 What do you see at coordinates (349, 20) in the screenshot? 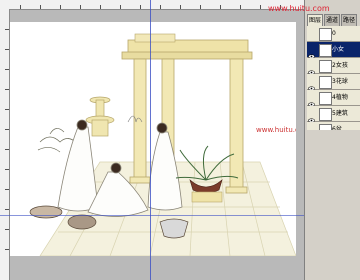
I see `tab-paths: 路径` at bounding box center [349, 20].